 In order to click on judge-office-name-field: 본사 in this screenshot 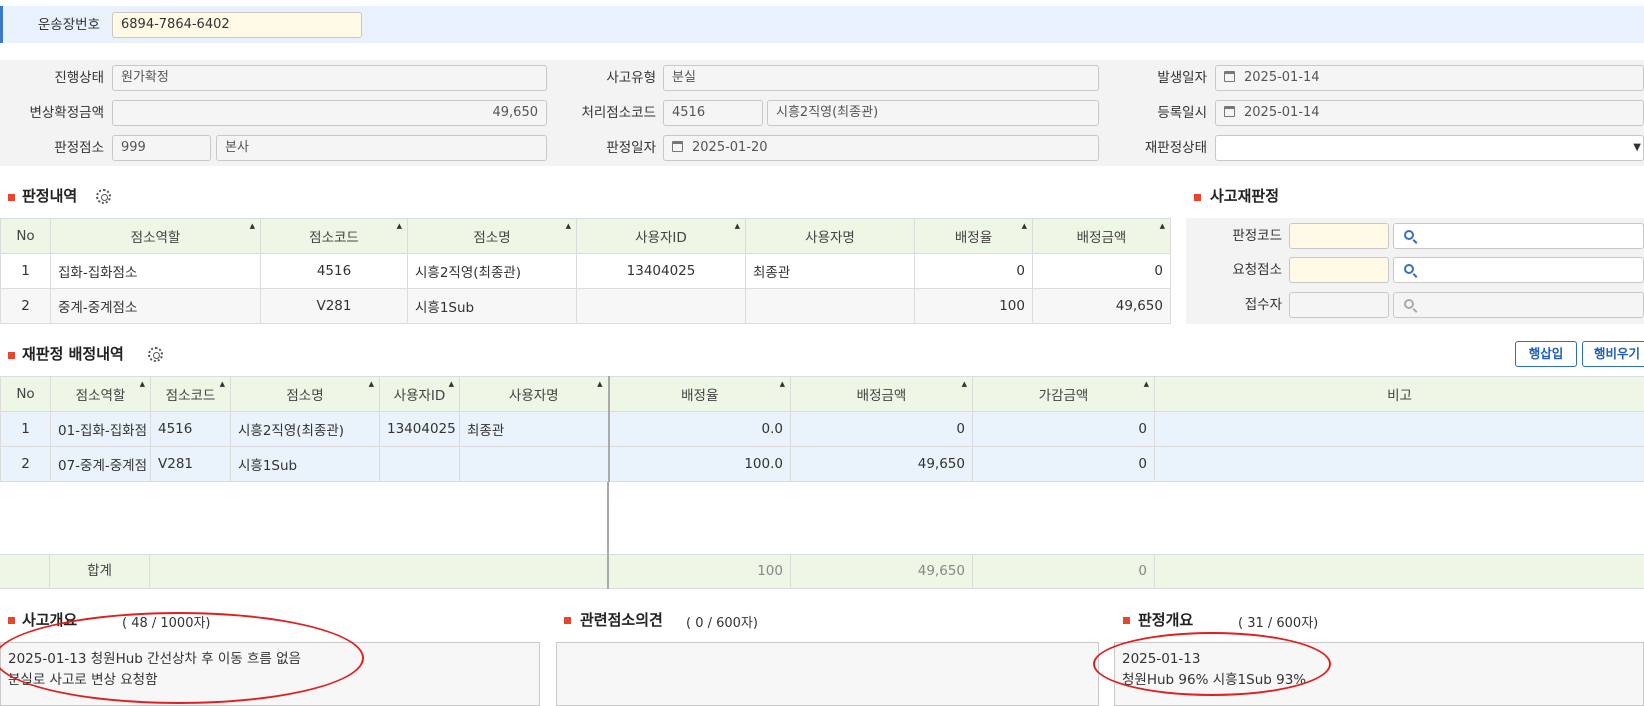, I will do `click(381, 148)`.